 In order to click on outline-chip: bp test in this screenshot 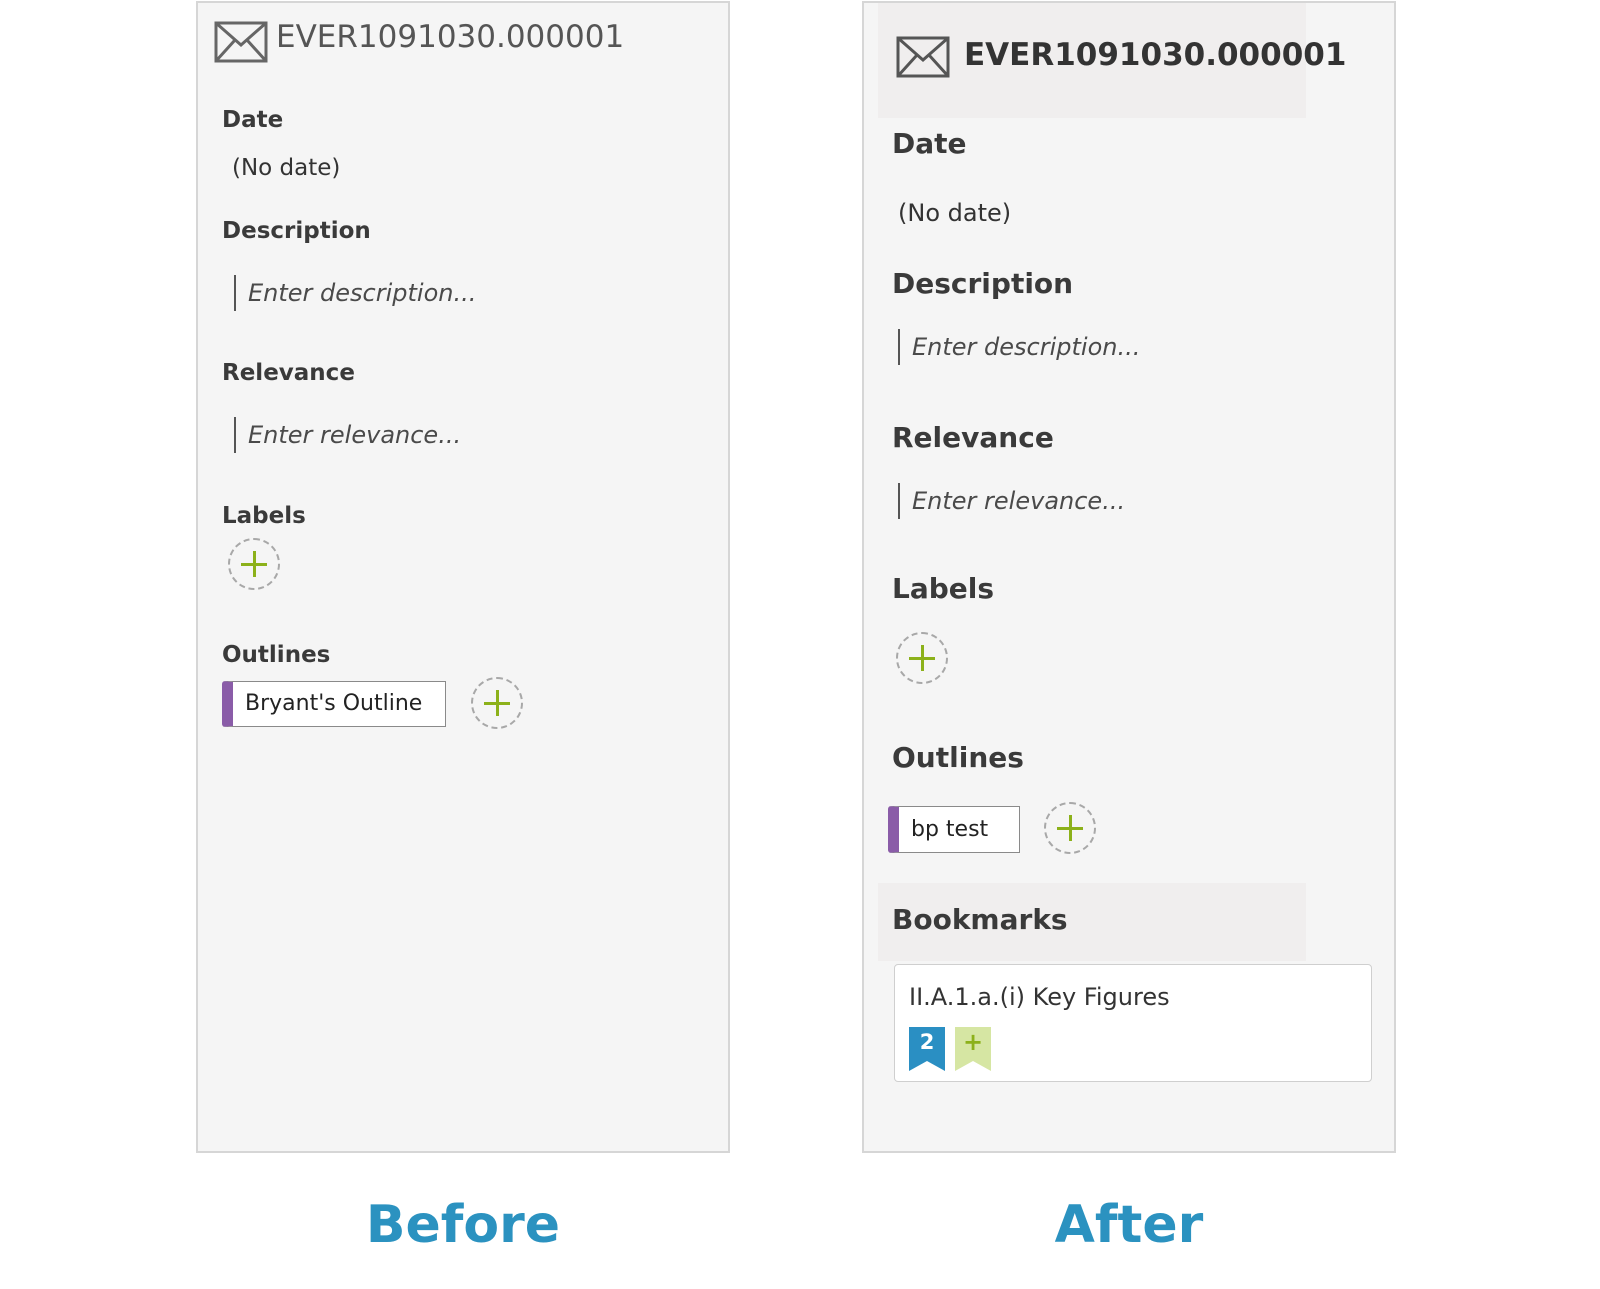, I will do `click(954, 829)`.